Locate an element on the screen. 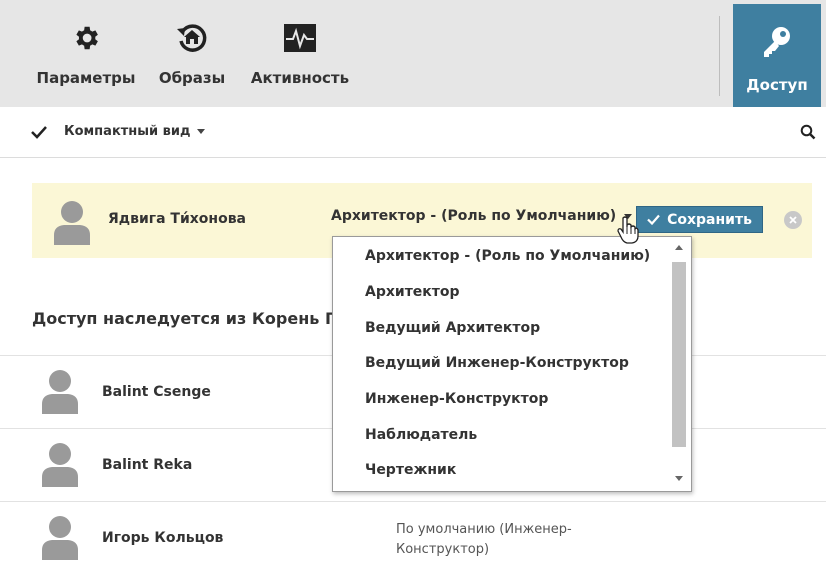 The width and height of the screenshot is (826, 575). user-name: Balint Reka is located at coordinates (147, 465).